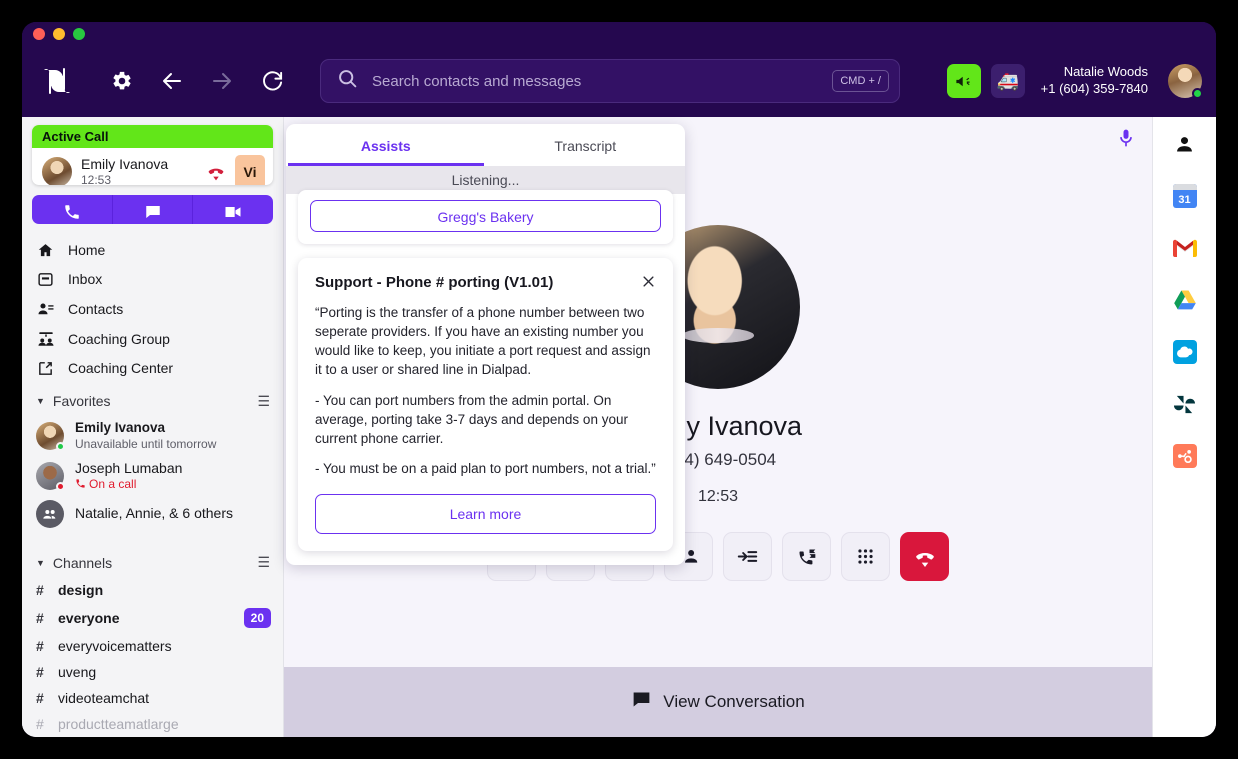  Describe the element at coordinates (648, 283) in the screenshot. I see `close-icon` at that location.